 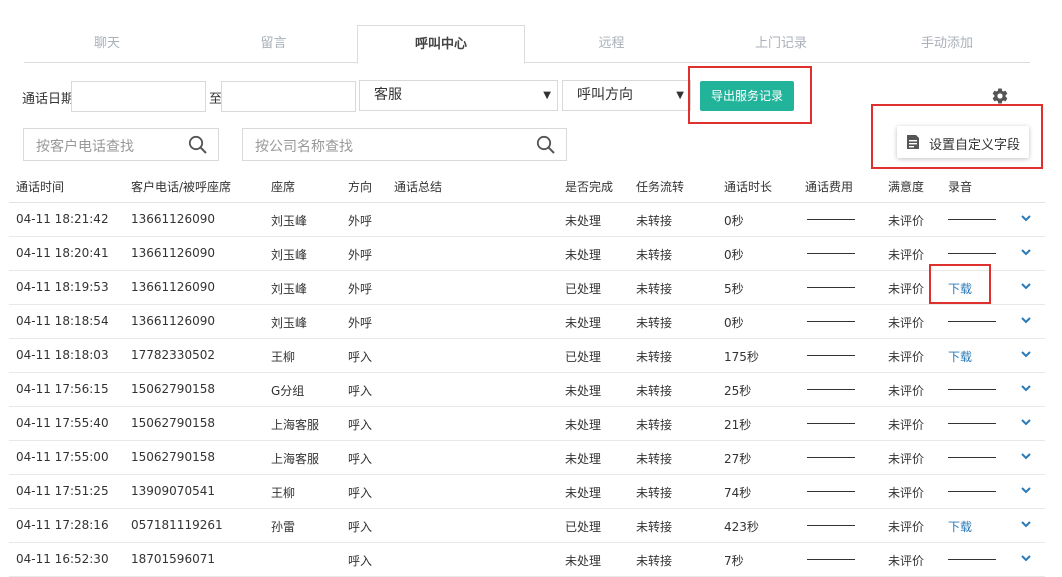 I want to click on agent-select: 客服 ▼, so click(x=458, y=95).